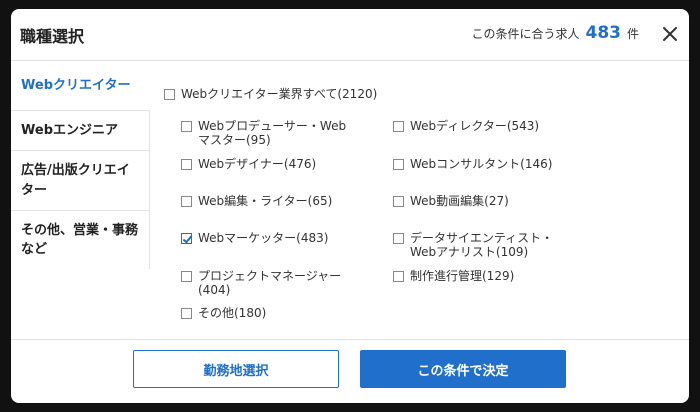 The width and height of the screenshot is (700, 412). What do you see at coordinates (475, 126) in the screenshot?
I see `checkbox-label: Webディレクター(543)` at bounding box center [475, 126].